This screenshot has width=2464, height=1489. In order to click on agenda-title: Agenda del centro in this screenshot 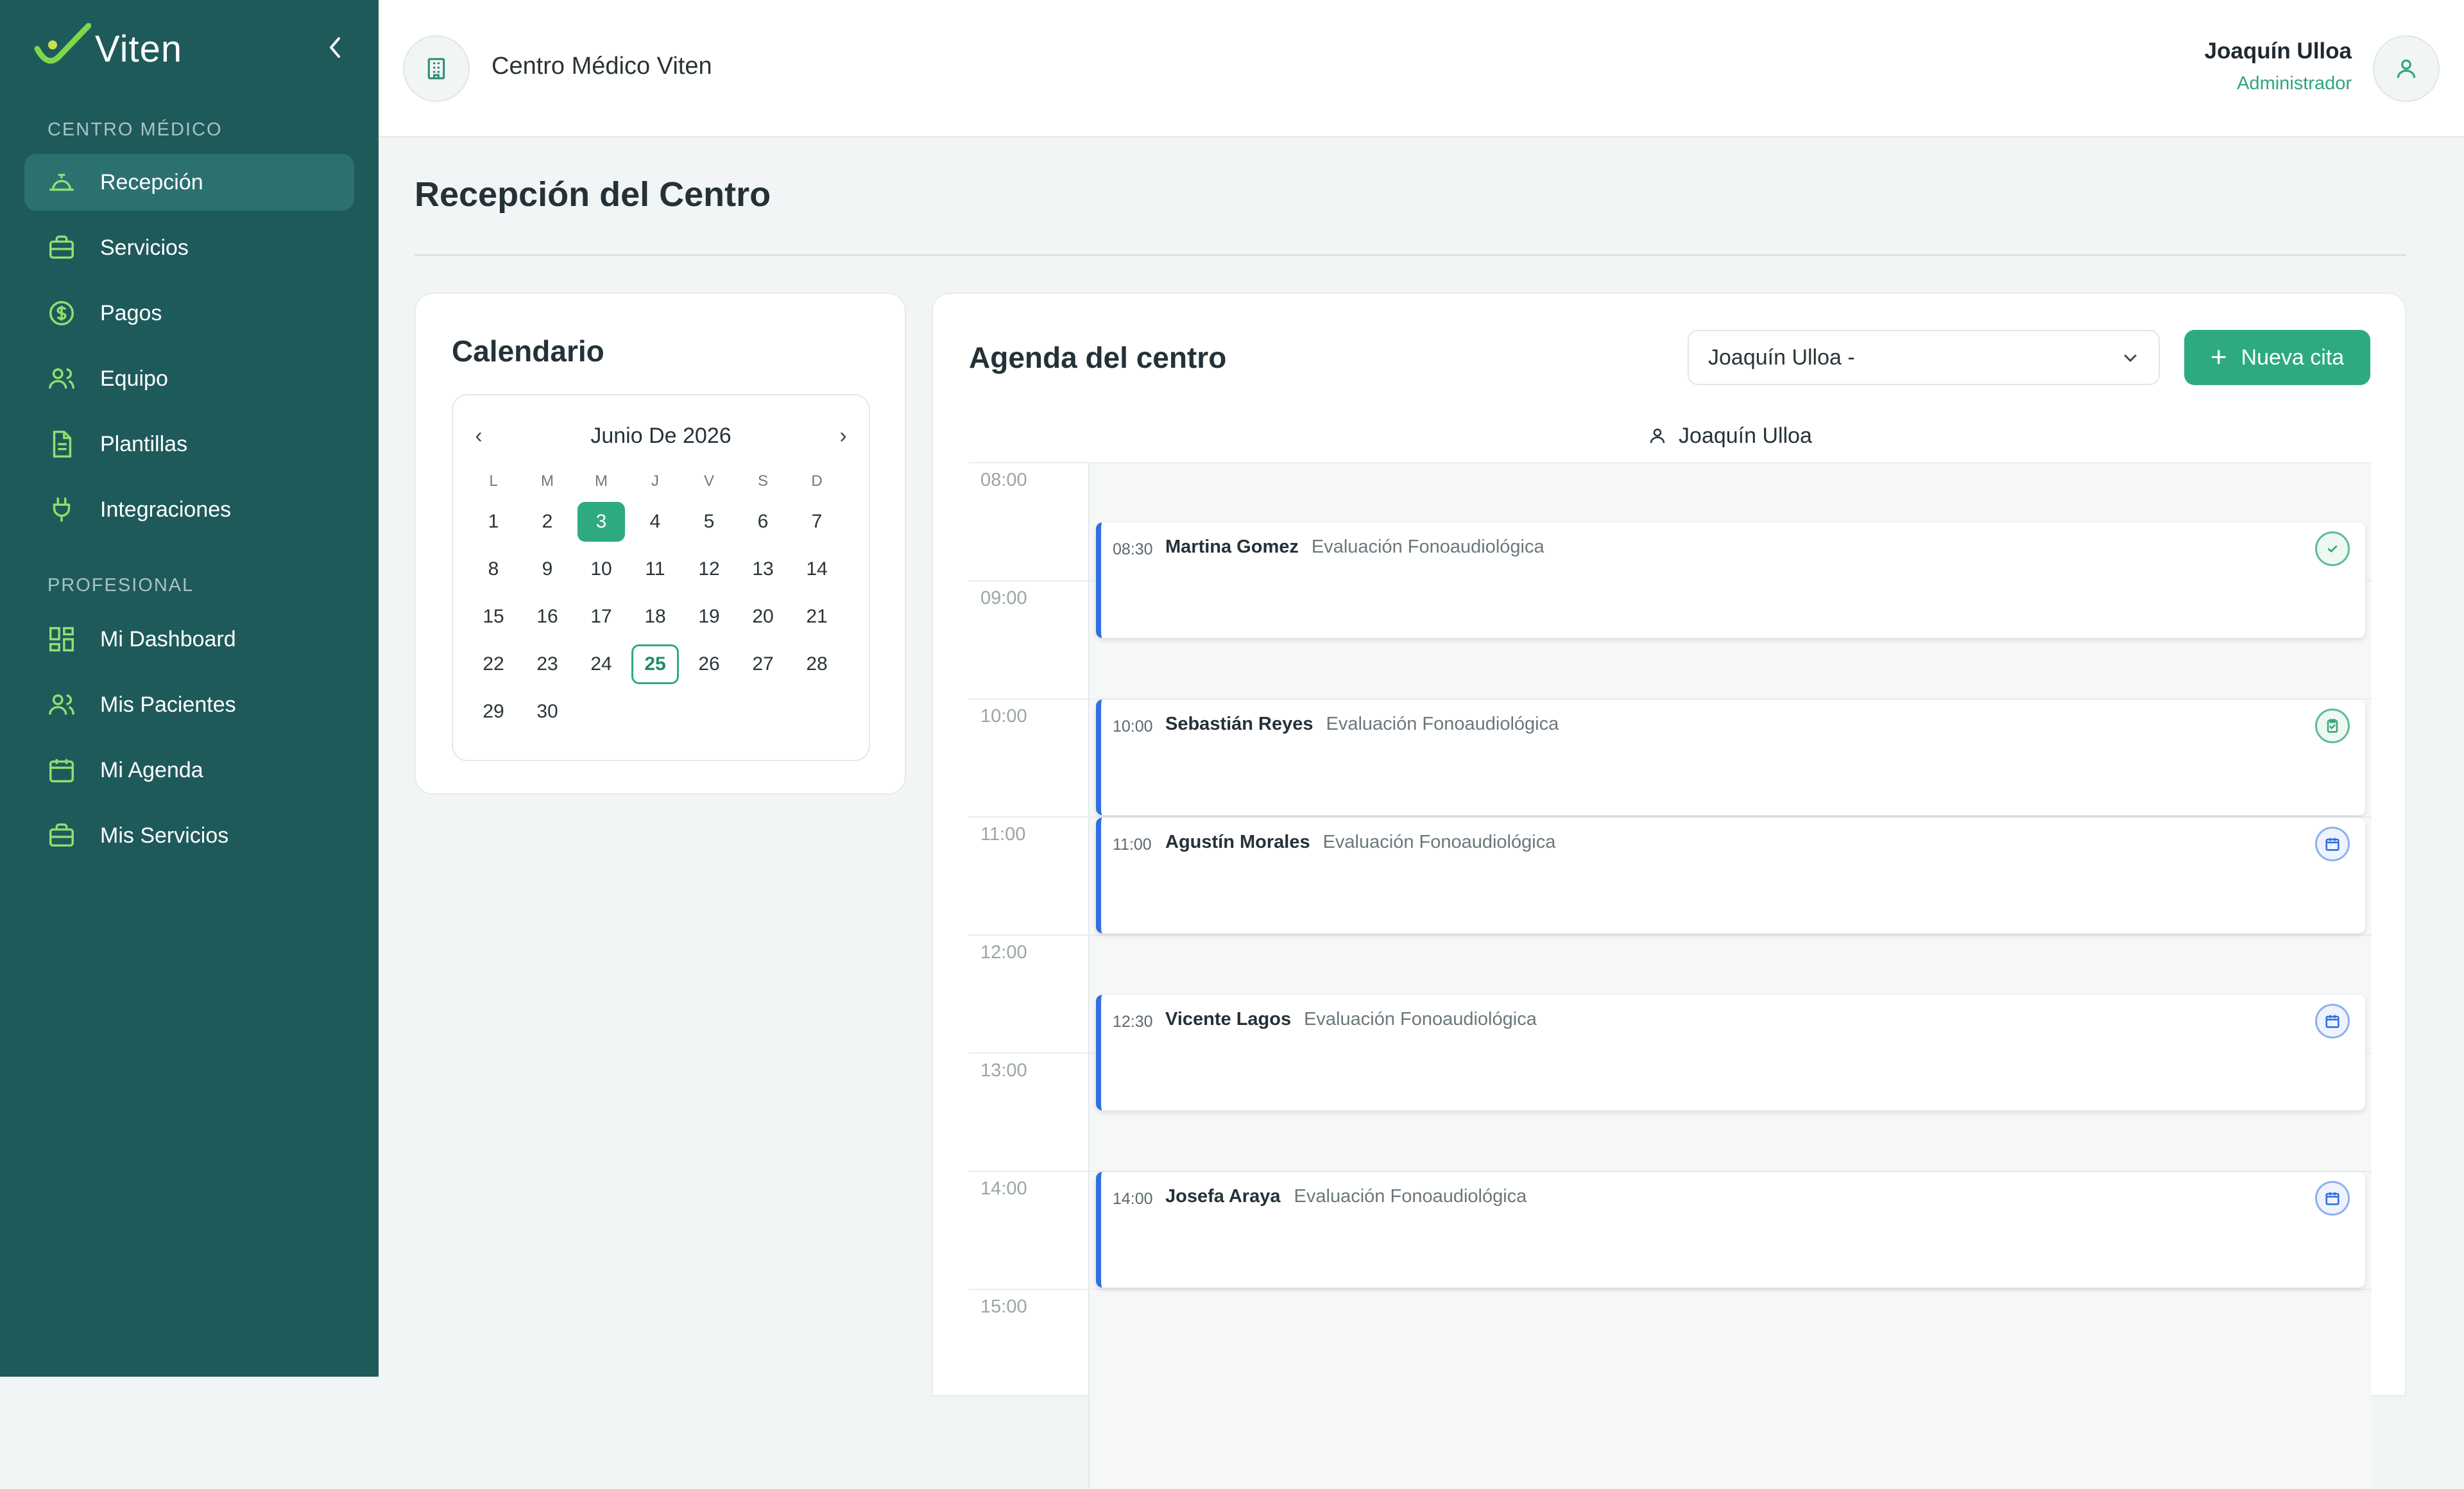, I will do `click(1098, 358)`.